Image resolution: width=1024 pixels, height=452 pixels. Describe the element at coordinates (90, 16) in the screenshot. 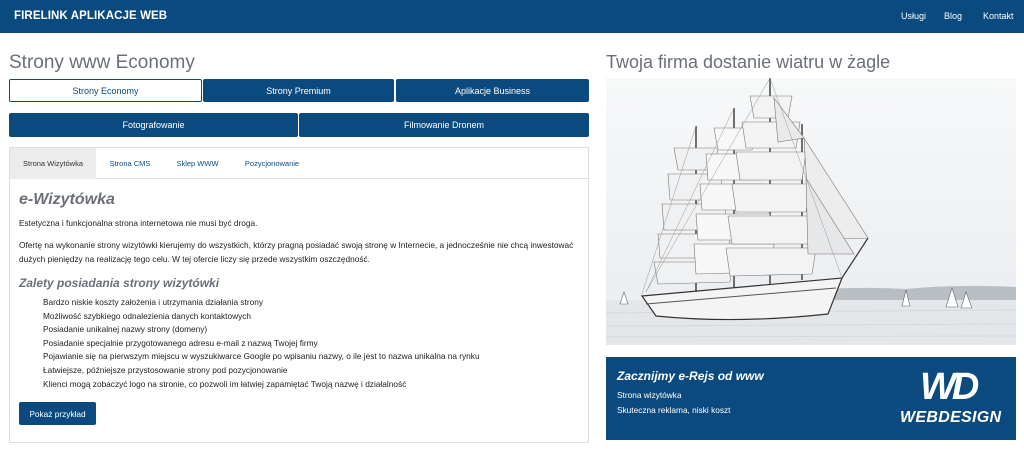

I see `brand-logo-text: FIRELINK APLIKACJE WEB` at that location.